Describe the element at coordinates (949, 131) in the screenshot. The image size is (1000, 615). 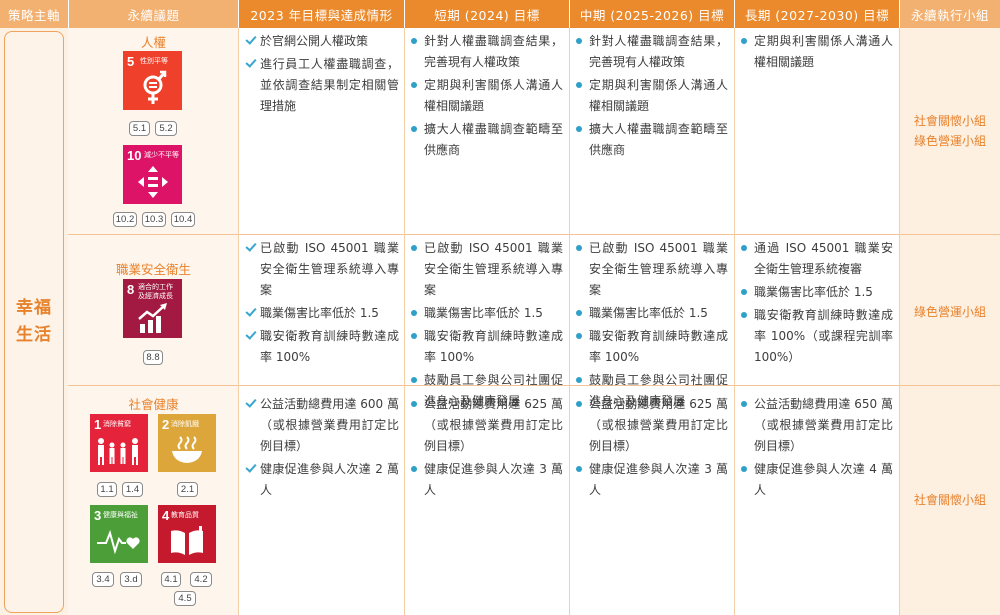
I see `row1-team: 社會關懷小組 綠色營運小組` at that location.